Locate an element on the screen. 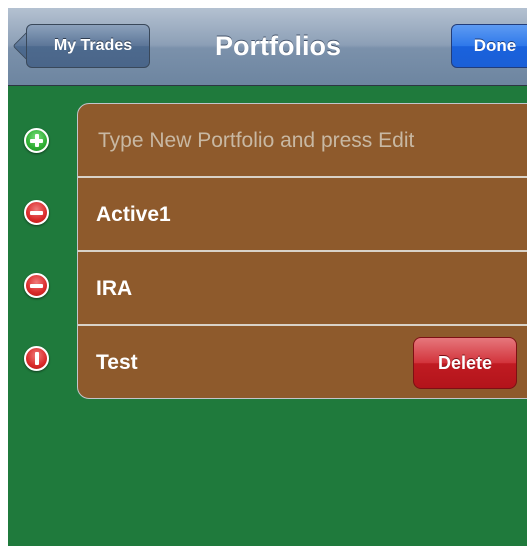 The image size is (527, 546). navigation-bar: My Trades Portfolios Done is located at coordinates (267, 47).